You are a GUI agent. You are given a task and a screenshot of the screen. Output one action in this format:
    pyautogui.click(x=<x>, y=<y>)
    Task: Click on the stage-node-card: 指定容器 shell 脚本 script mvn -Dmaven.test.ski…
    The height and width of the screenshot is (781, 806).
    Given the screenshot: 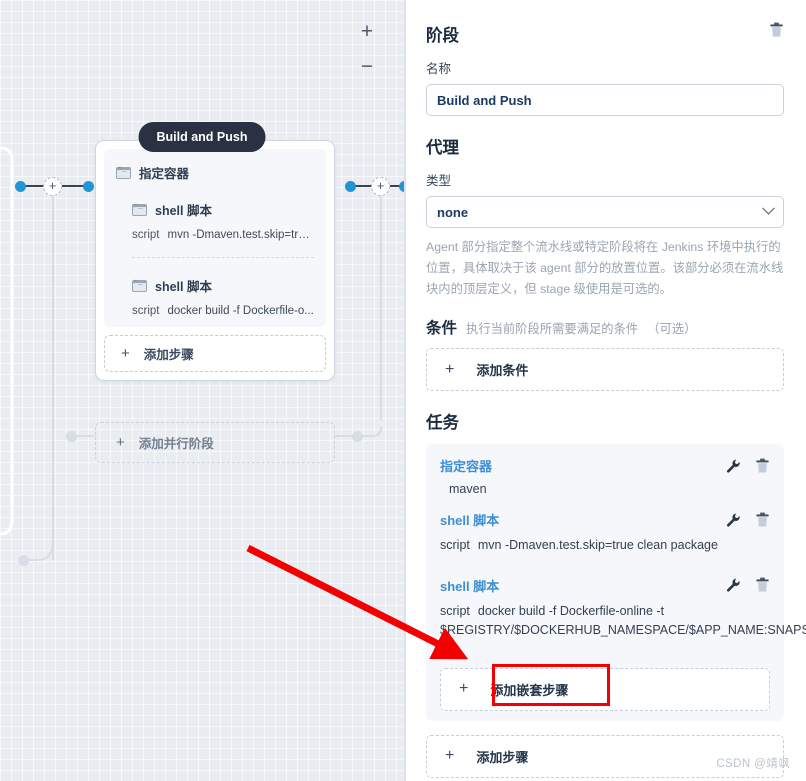 What is the action you would take?
    pyautogui.click(x=215, y=260)
    